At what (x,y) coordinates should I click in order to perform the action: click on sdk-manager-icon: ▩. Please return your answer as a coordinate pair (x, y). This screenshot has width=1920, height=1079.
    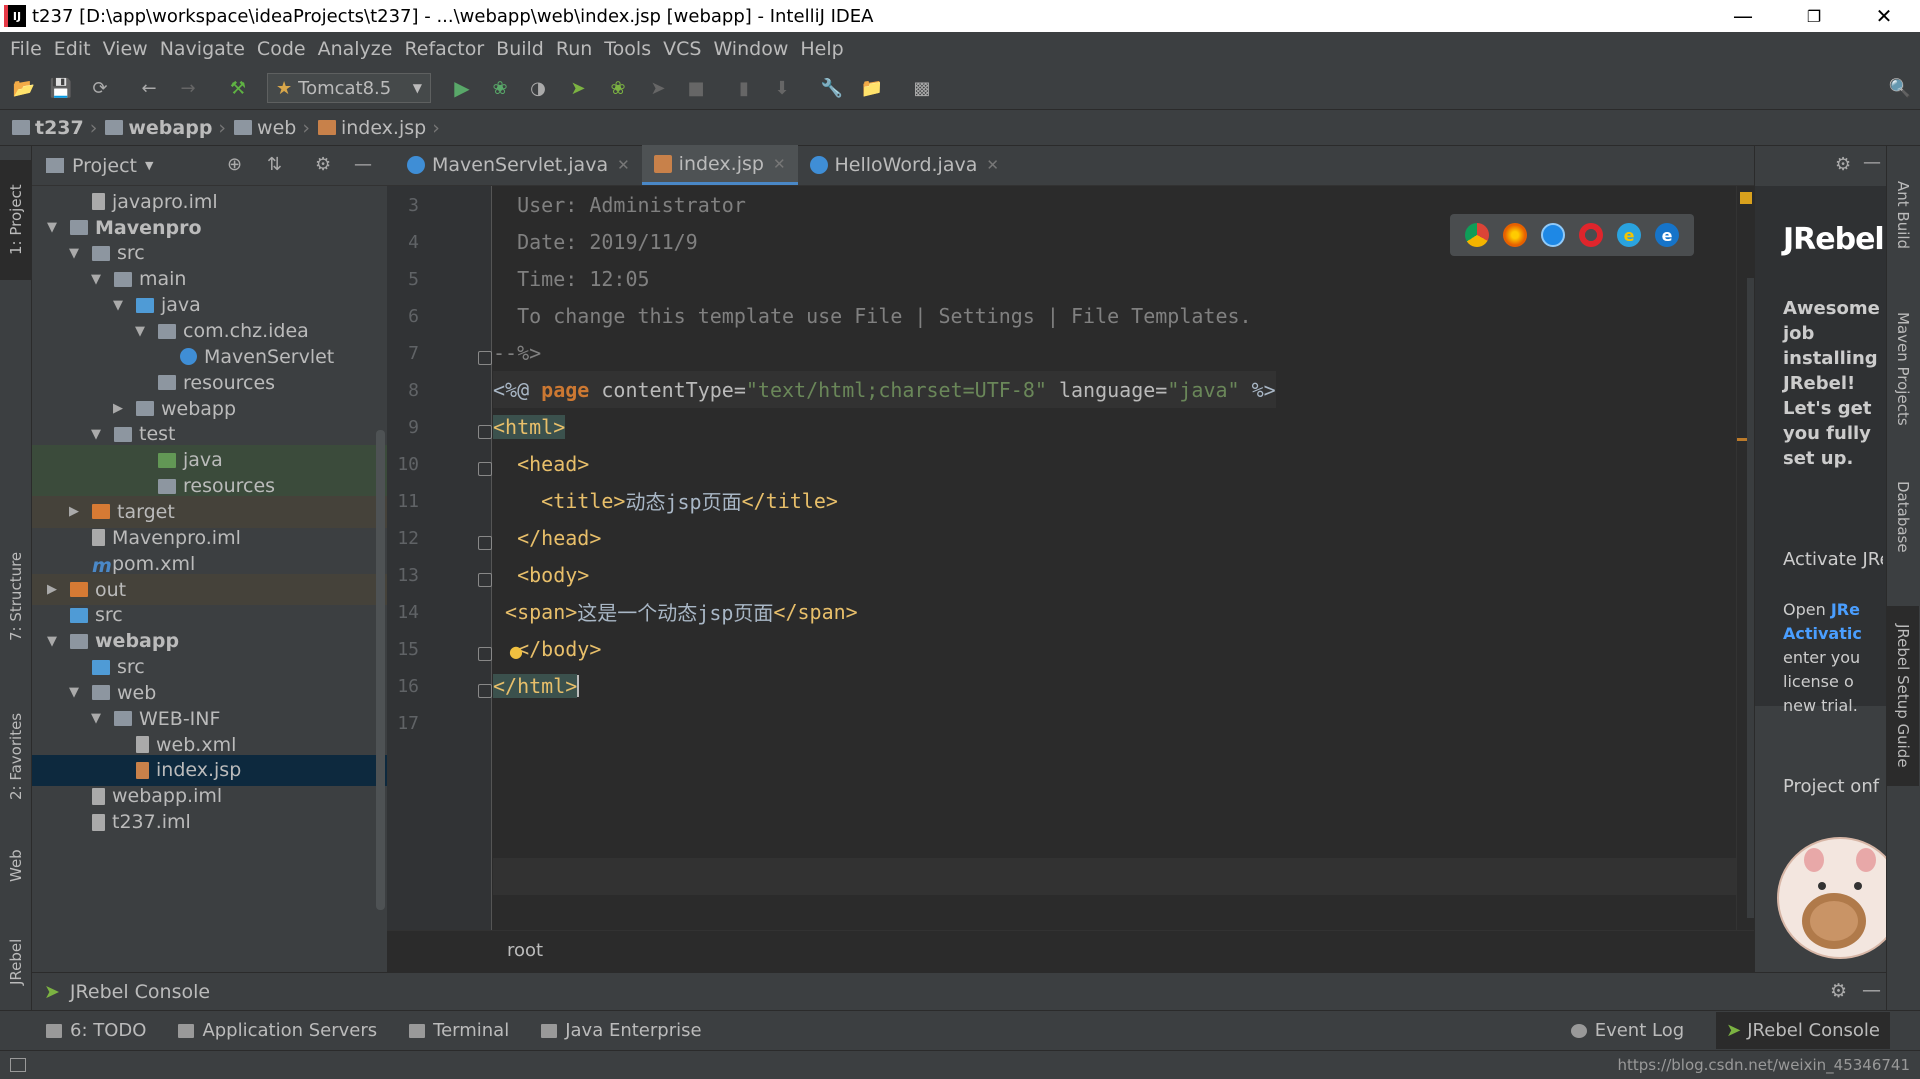
    Looking at the image, I should click on (922, 88).